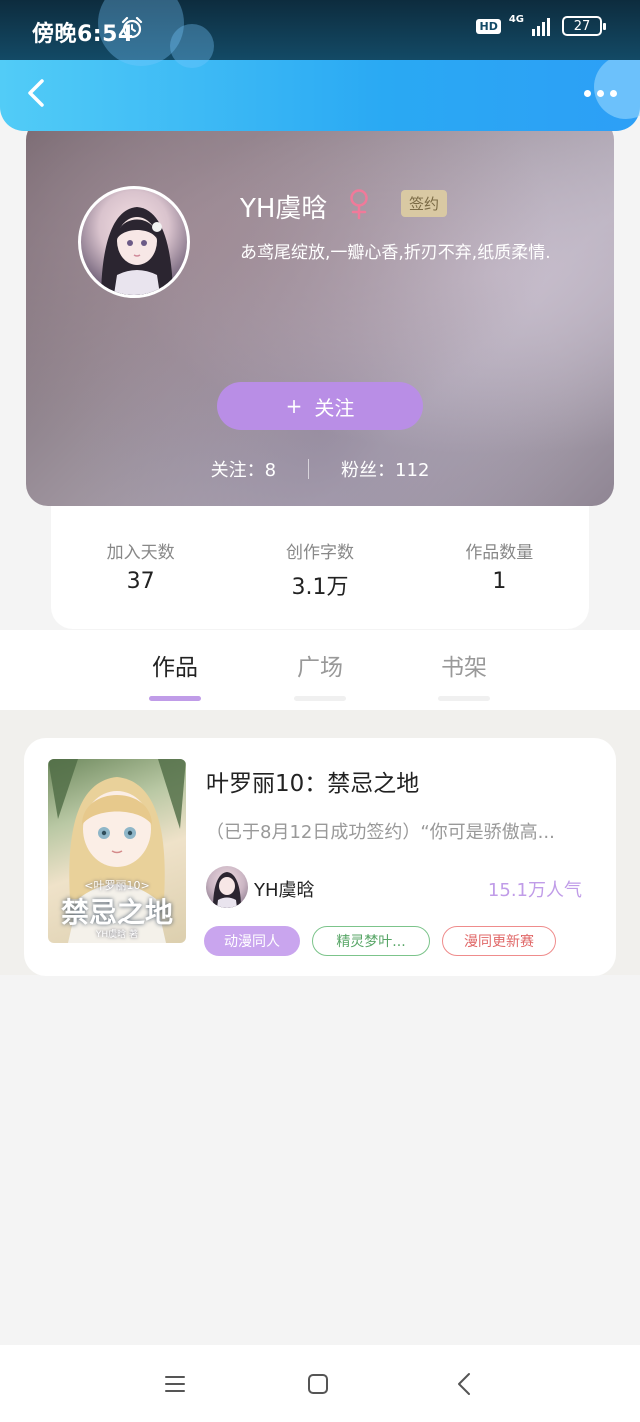 This screenshot has height=1422, width=640. Describe the element at coordinates (488, 26) in the screenshot. I see `hd-badge: HD` at that location.